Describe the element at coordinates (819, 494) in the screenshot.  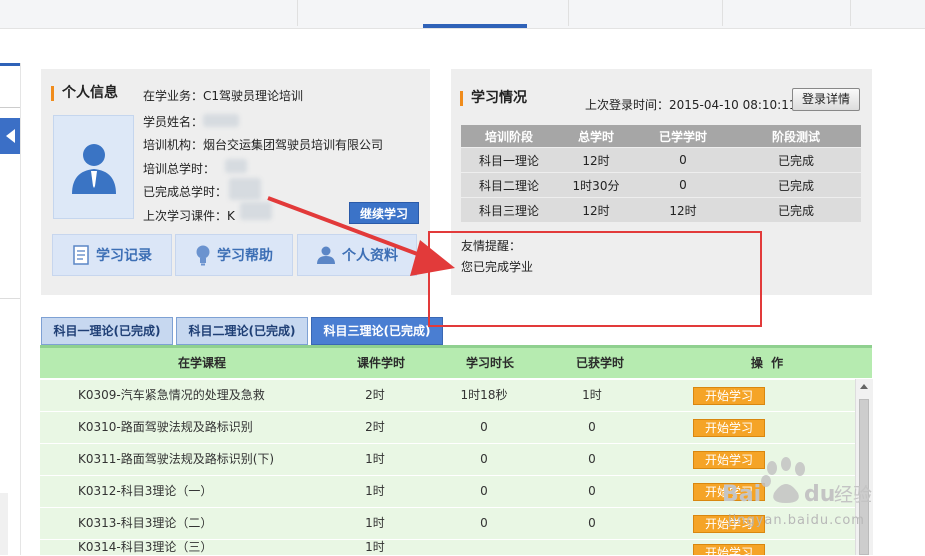
I see `svg-text: du` at that location.